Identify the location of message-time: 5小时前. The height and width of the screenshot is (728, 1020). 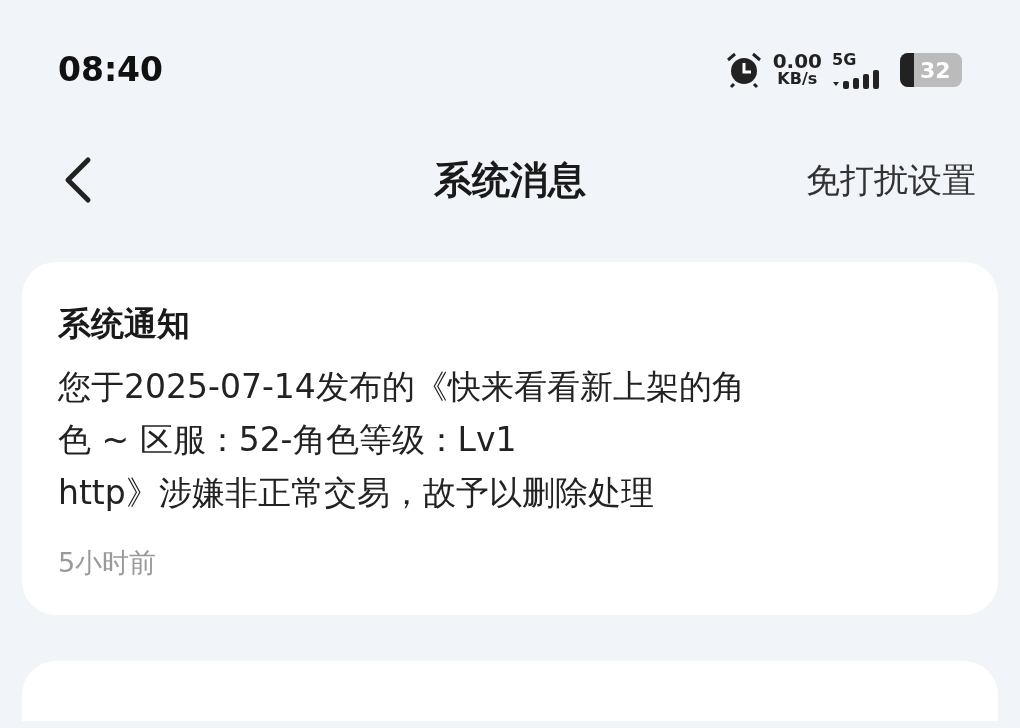
(108, 563).